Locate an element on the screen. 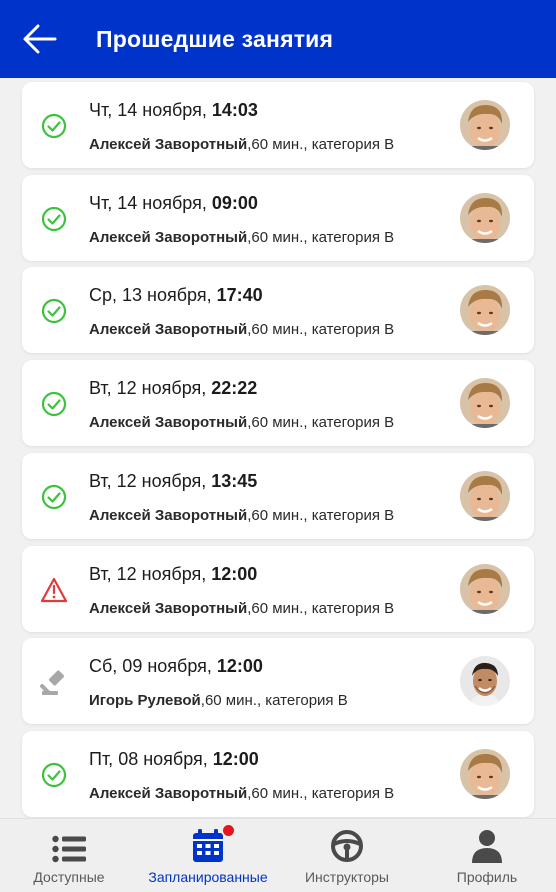  lesson-datetime: Сб, 09 ноября, 12:00 is located at coordinates (176, 666).